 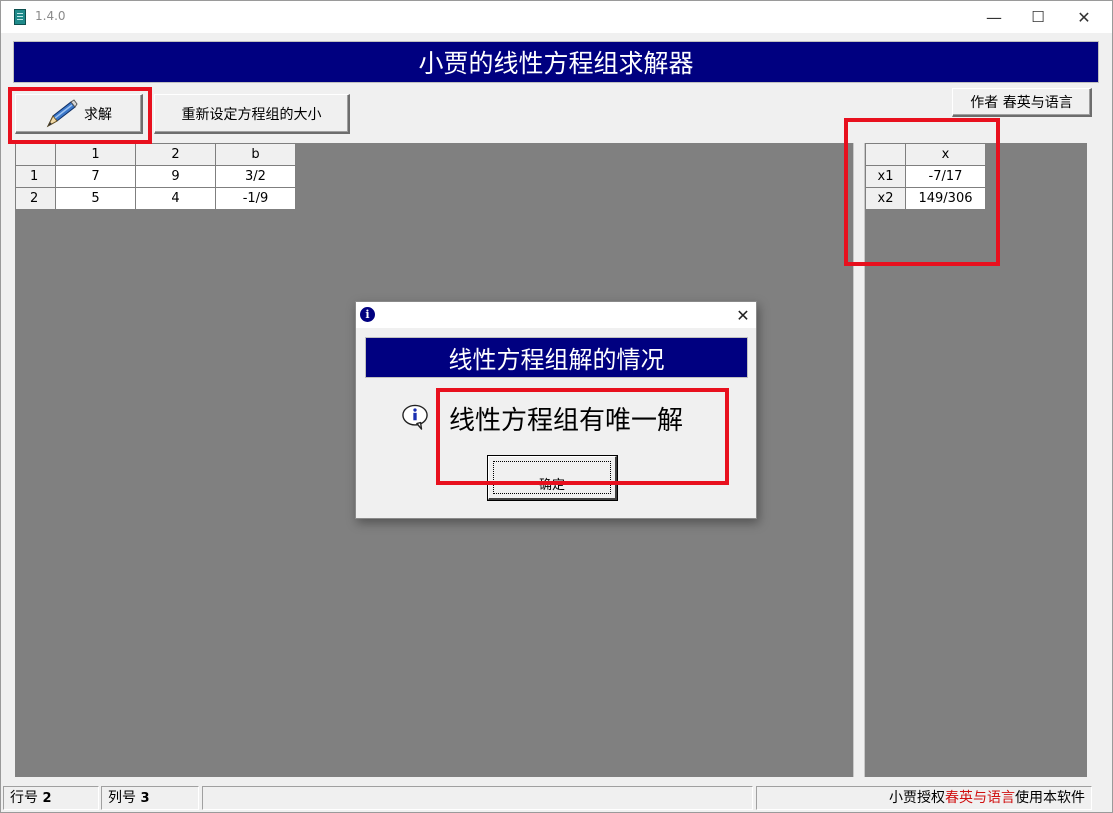 I want to click on status-row-value: 2, so click(x=47, y=798).